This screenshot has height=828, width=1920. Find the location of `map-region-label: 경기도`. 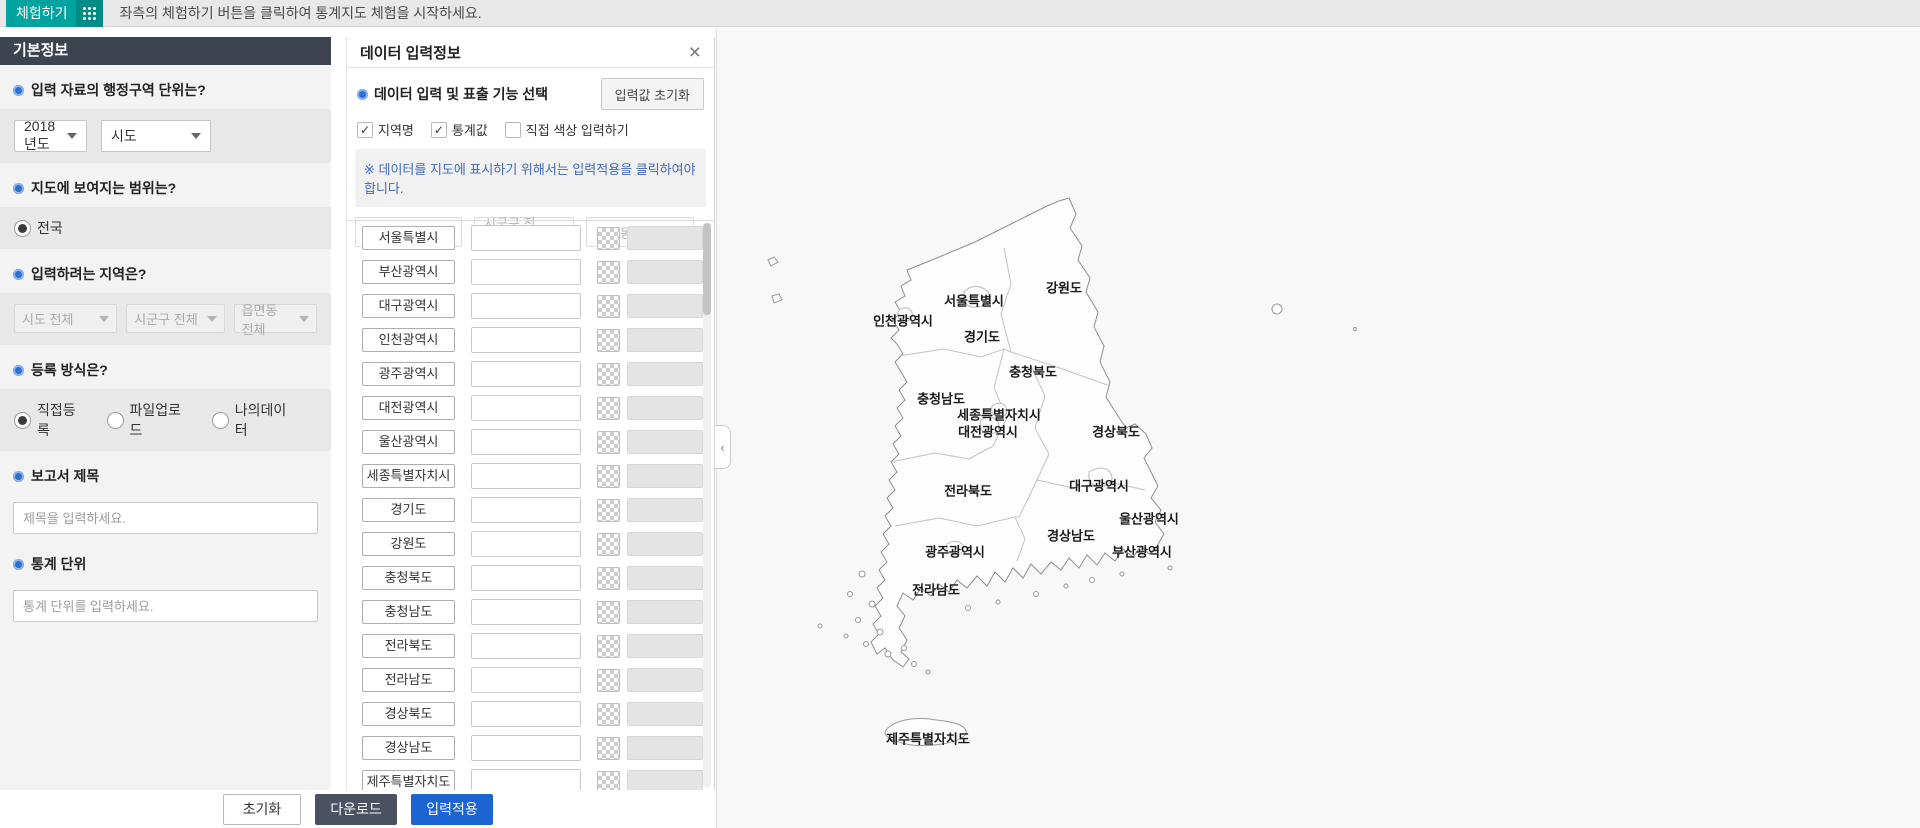

map-region-label: 경기도 is located at coordinates (982, 336).